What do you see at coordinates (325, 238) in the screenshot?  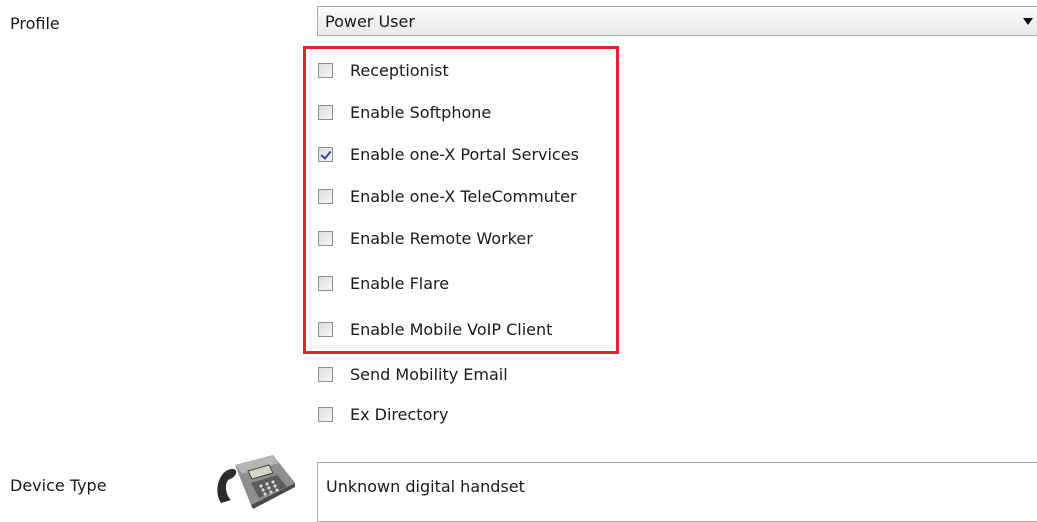 I see `enable-remote-worker-checkbox` at bounding box center [325, 238].